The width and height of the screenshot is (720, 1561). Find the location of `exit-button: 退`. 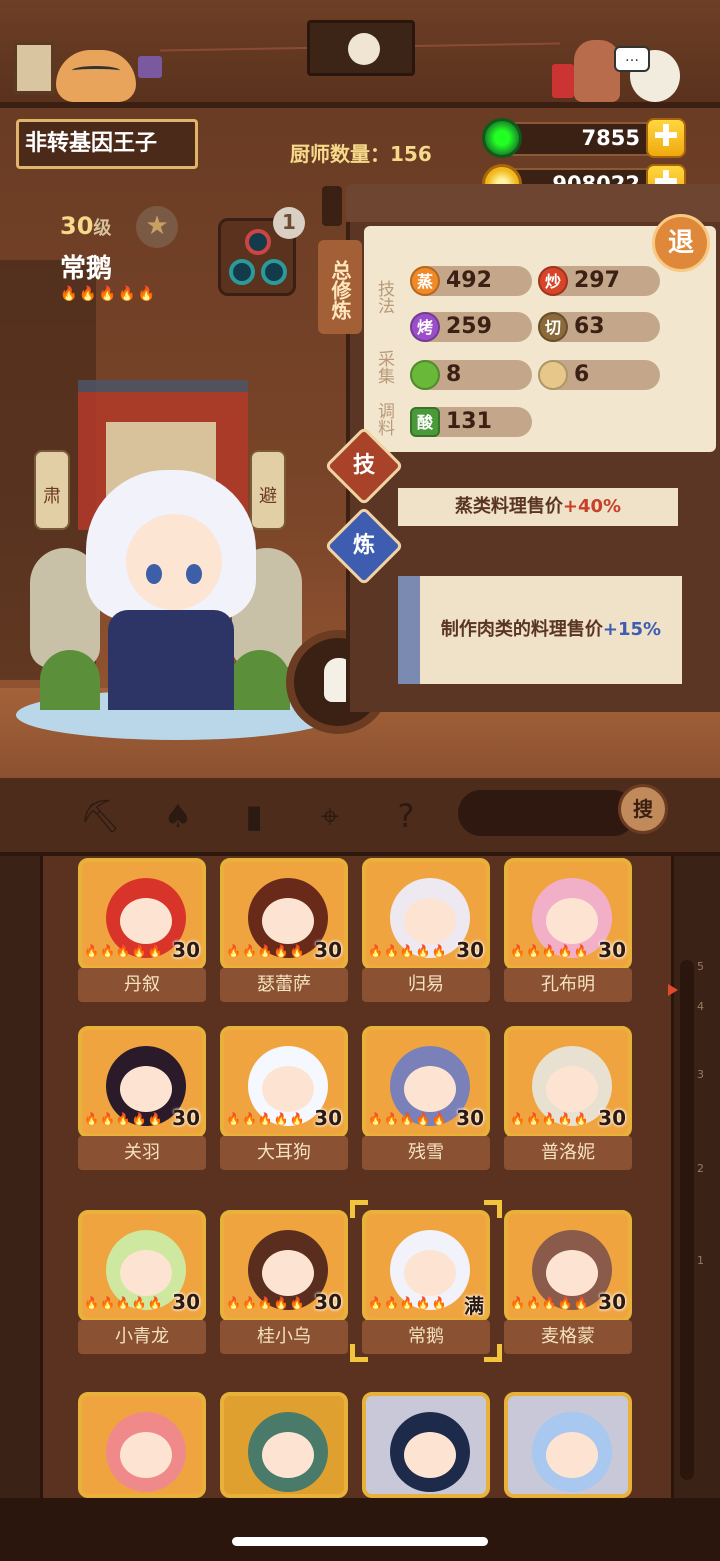

exit-button: 退 is located at coordinates (681, 243).